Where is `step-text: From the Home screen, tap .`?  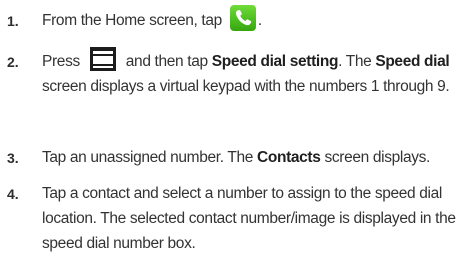 step-text: From the Home screen, tap . is located at coordinates (255, 18).